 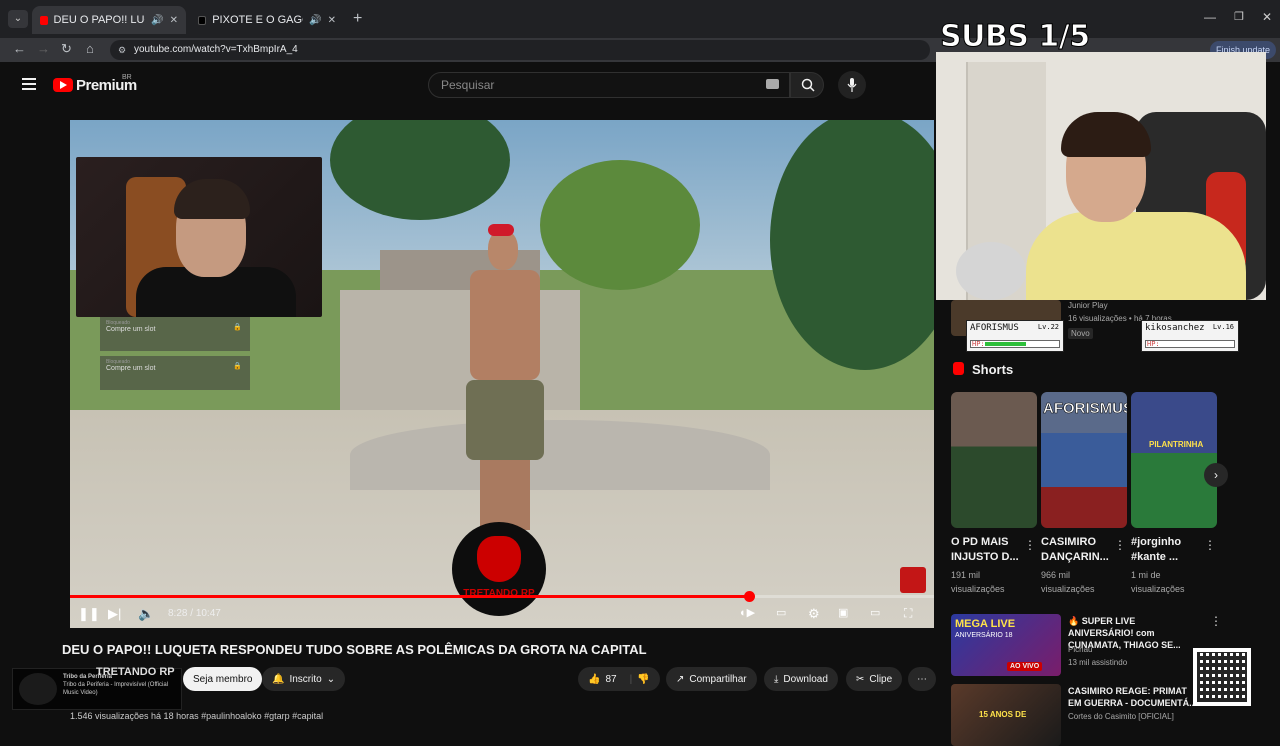 What do you see at coordinates (875, 612) in the screenshot?
I see `theater-mode-icon: ▭` at bounding box center [875, 612].